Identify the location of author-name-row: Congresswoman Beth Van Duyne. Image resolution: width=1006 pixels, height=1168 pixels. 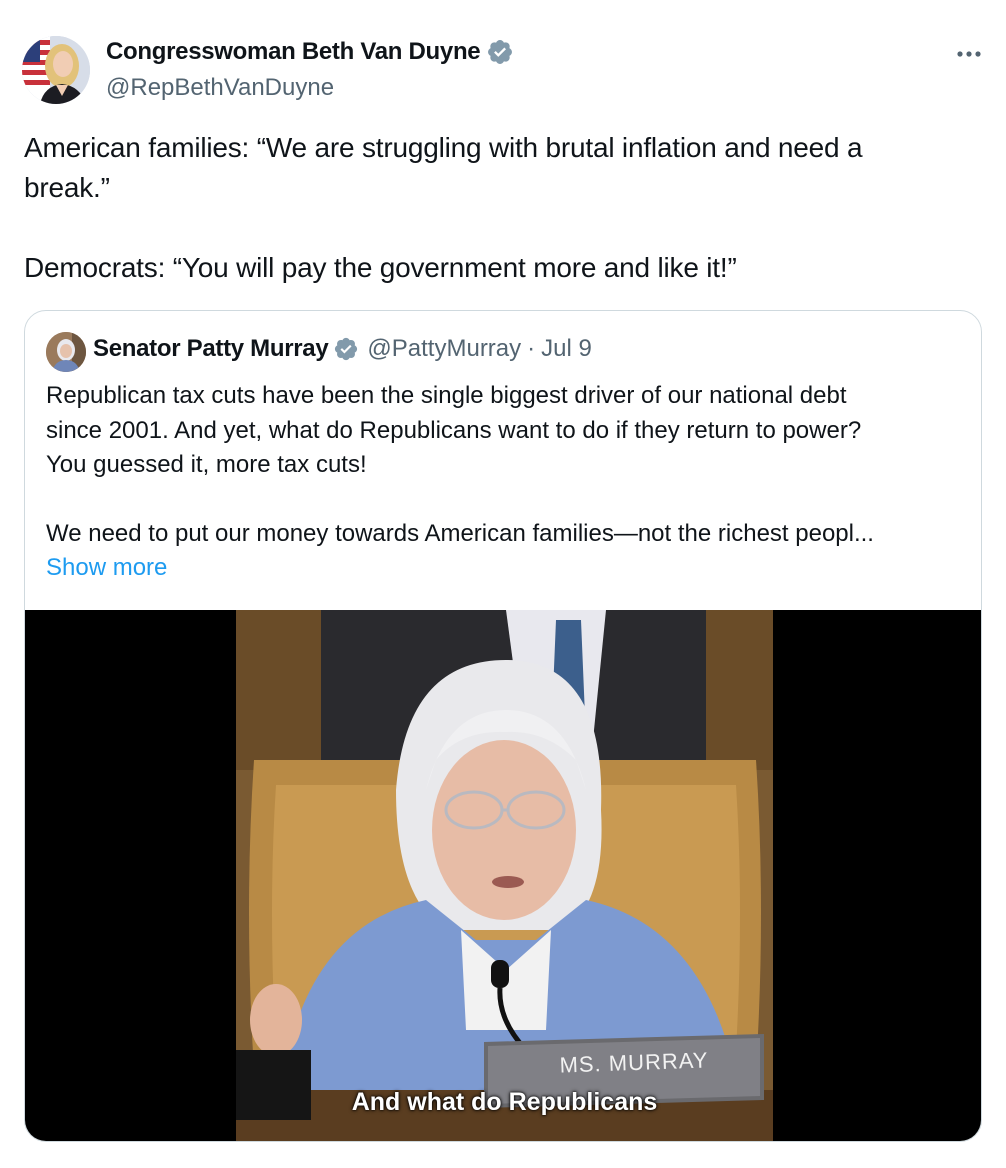
(310, 52).